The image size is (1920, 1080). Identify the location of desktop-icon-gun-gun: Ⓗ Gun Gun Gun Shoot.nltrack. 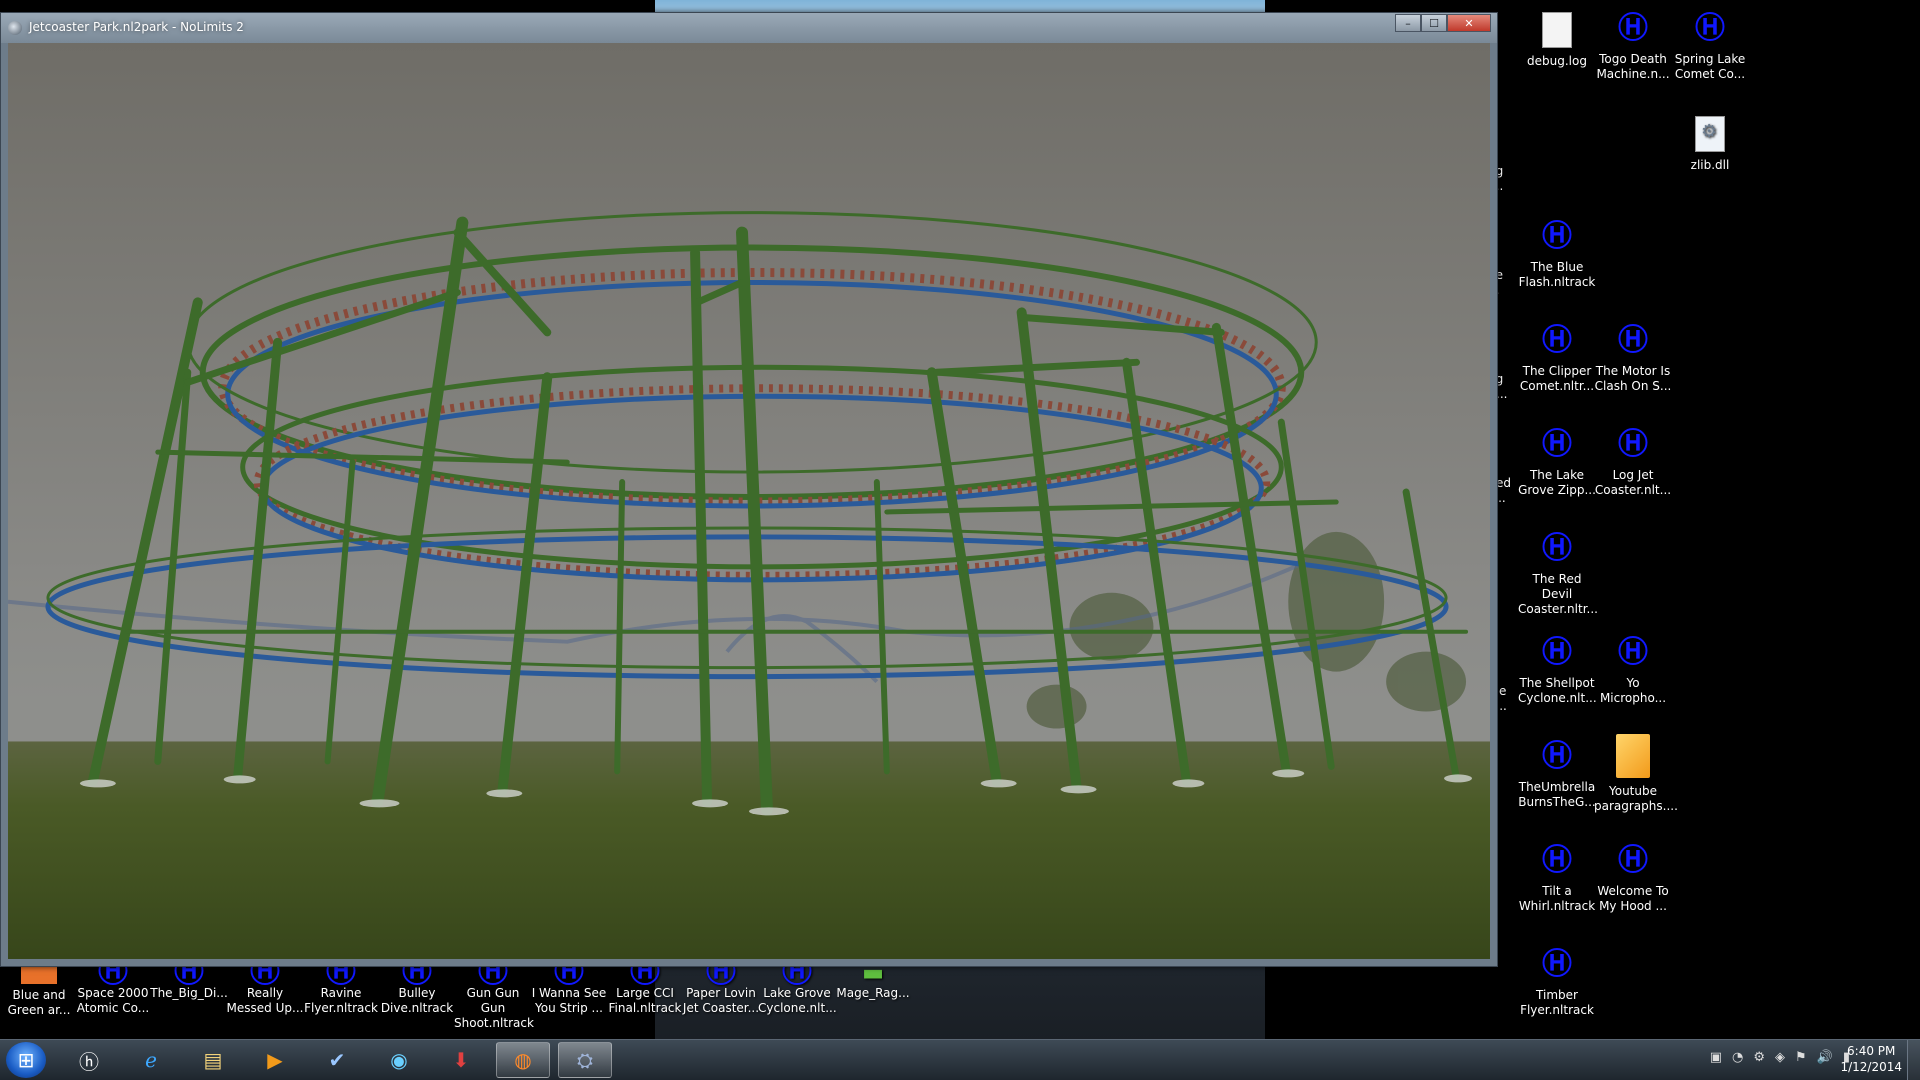
(494, 994).